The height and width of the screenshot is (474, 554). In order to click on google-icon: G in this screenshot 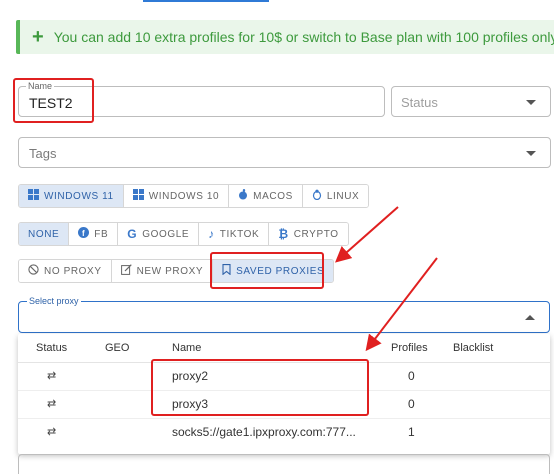, I will do `click(132, 234)`.